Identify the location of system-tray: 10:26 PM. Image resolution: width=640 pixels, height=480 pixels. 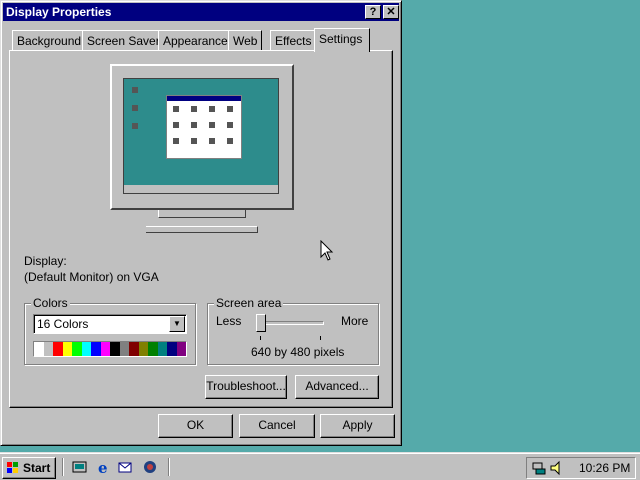
(581, 468).